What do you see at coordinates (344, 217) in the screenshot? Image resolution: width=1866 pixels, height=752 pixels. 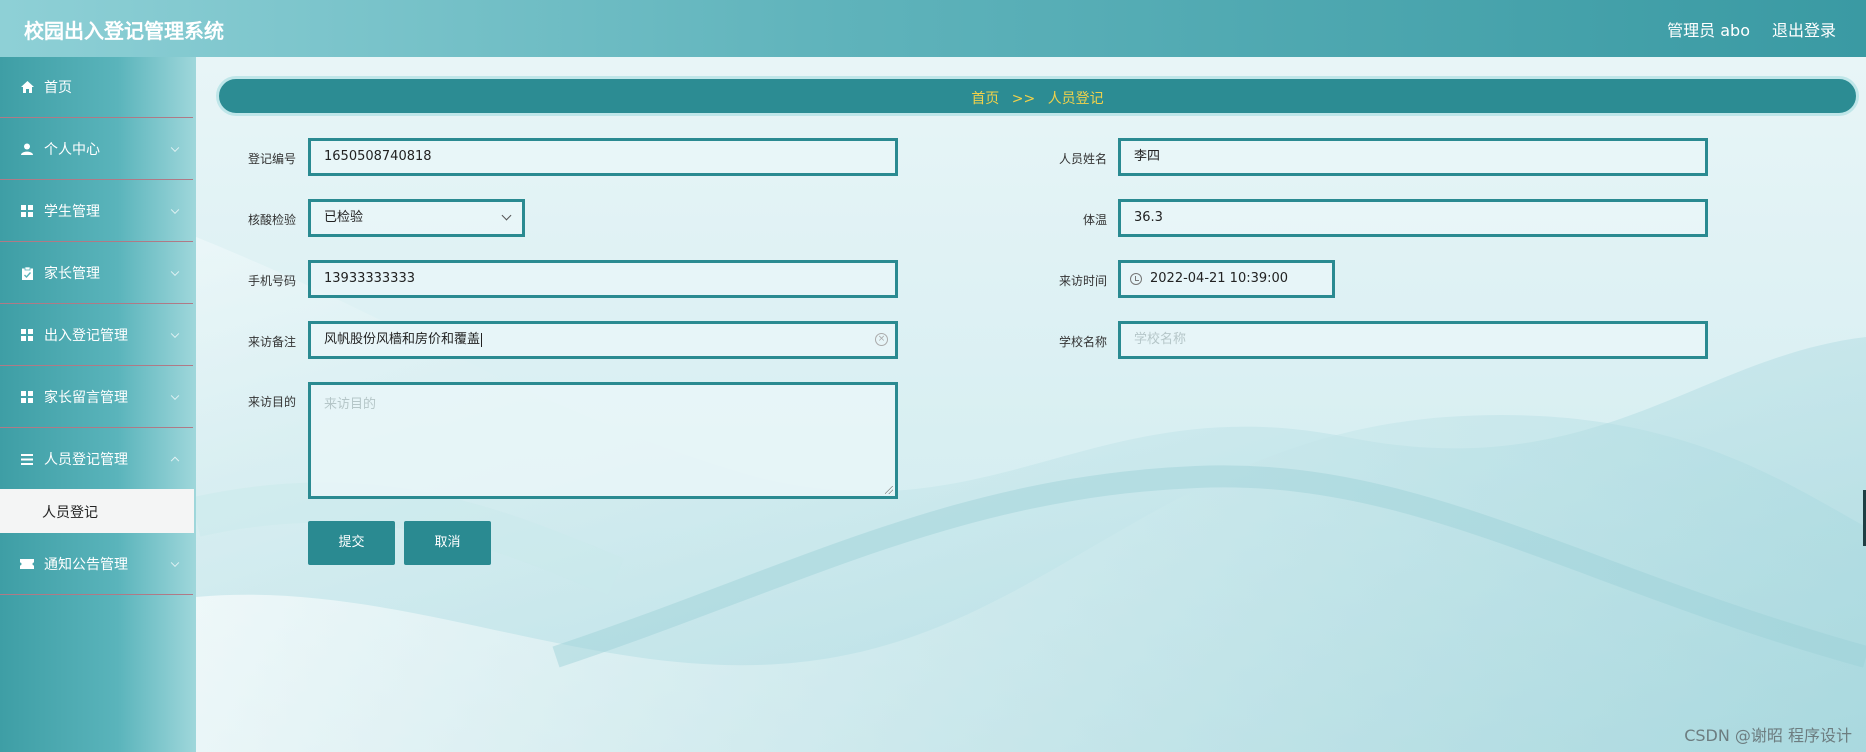 I see `nucleic-test-value: 已检验` at bounding box center [344, 217].